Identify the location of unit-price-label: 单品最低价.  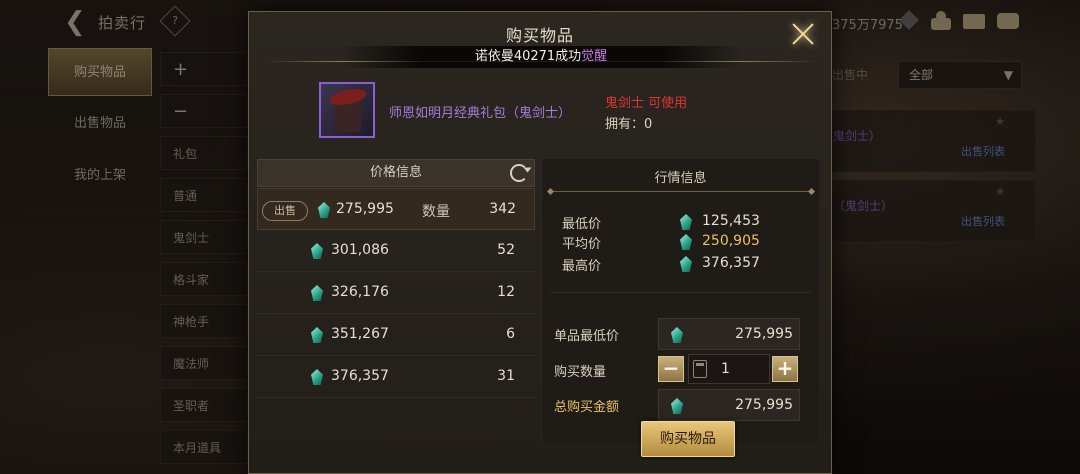
(587, 336).